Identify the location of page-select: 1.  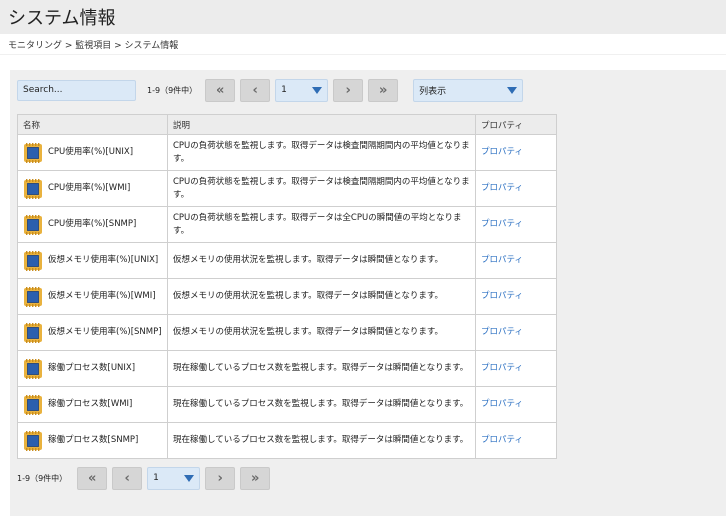
(302, 90).